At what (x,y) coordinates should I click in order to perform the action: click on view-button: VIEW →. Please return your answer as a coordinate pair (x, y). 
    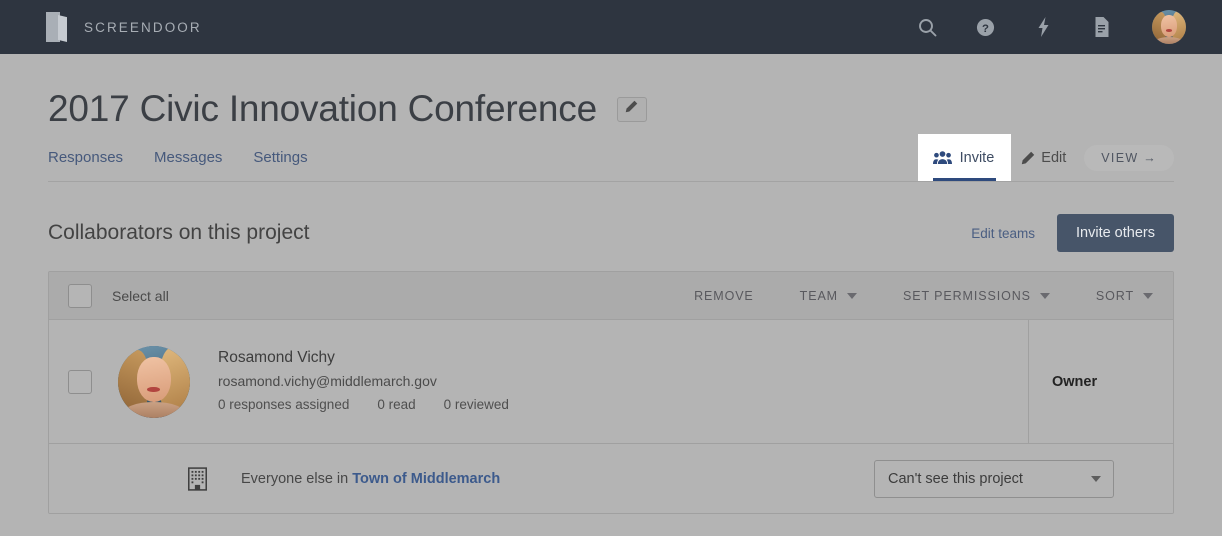
    Looking at the image, I should click on (1129, 157).